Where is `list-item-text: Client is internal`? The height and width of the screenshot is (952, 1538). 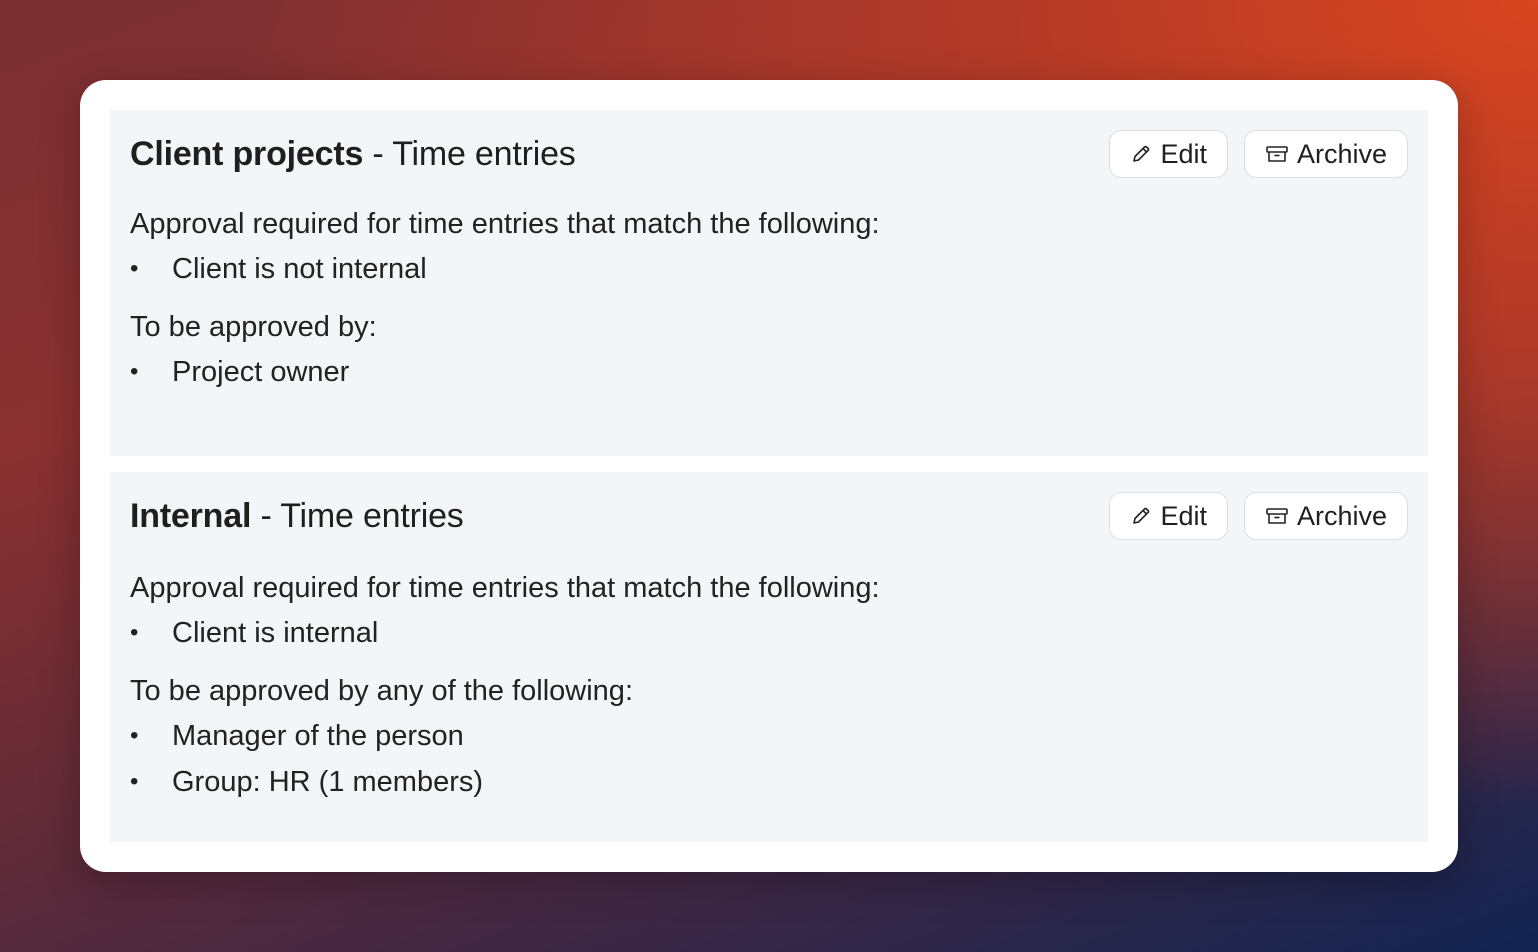 list-item-text: Client is internal is located at coordinates (275, 632).